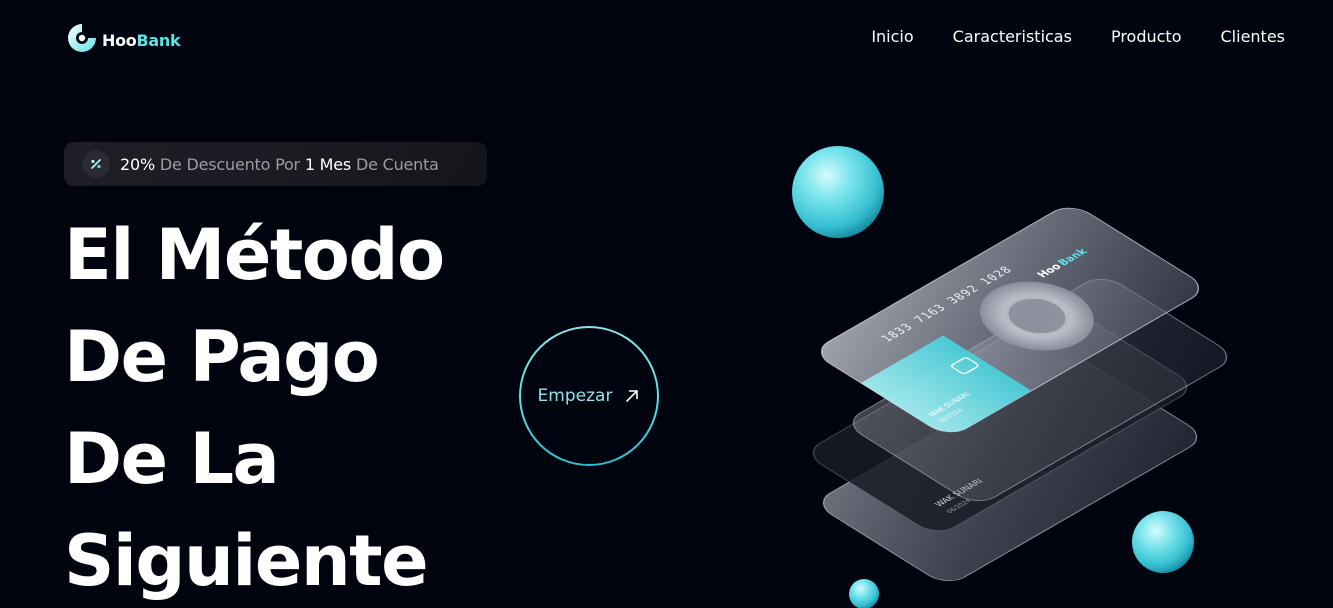 The width and height of the screenshot is (1333, 608). I want to click on arrow-up-right-icon, so click(632, 396).